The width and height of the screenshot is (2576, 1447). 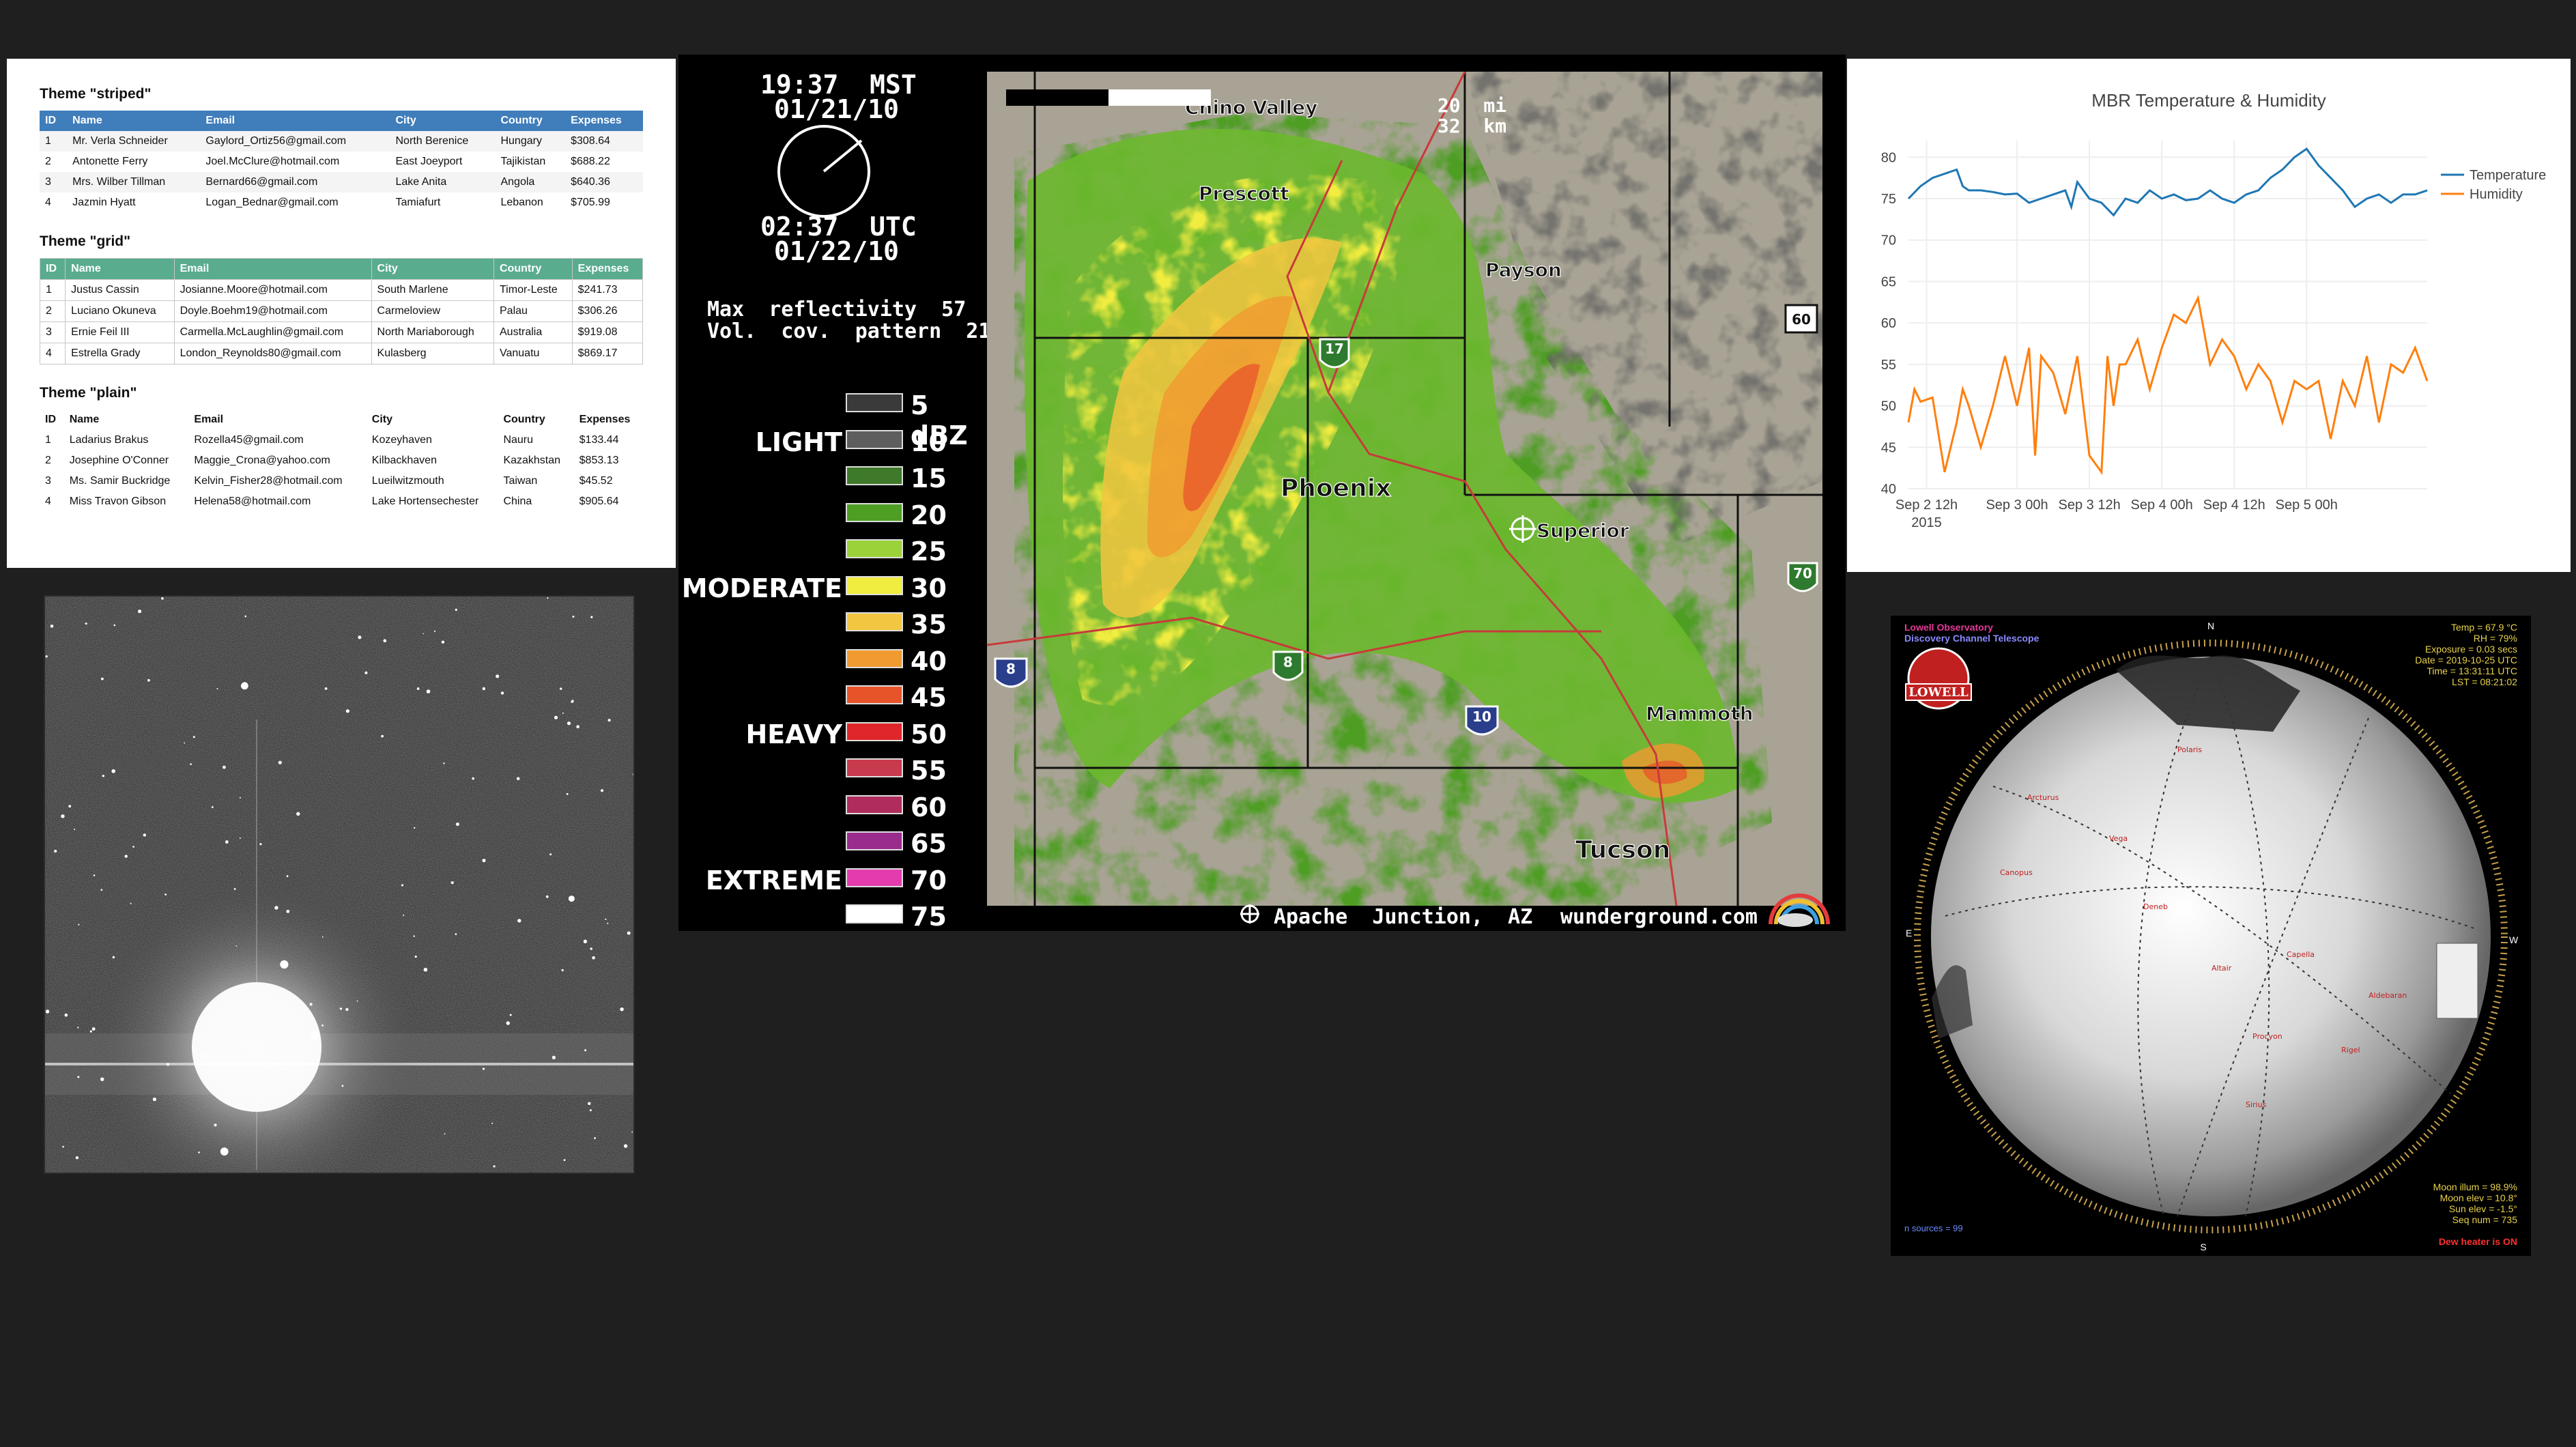 What do you see at coordinates (832, 478) in the screenshot?
I see `legend-row: 15` at bounding box center [832, 478].